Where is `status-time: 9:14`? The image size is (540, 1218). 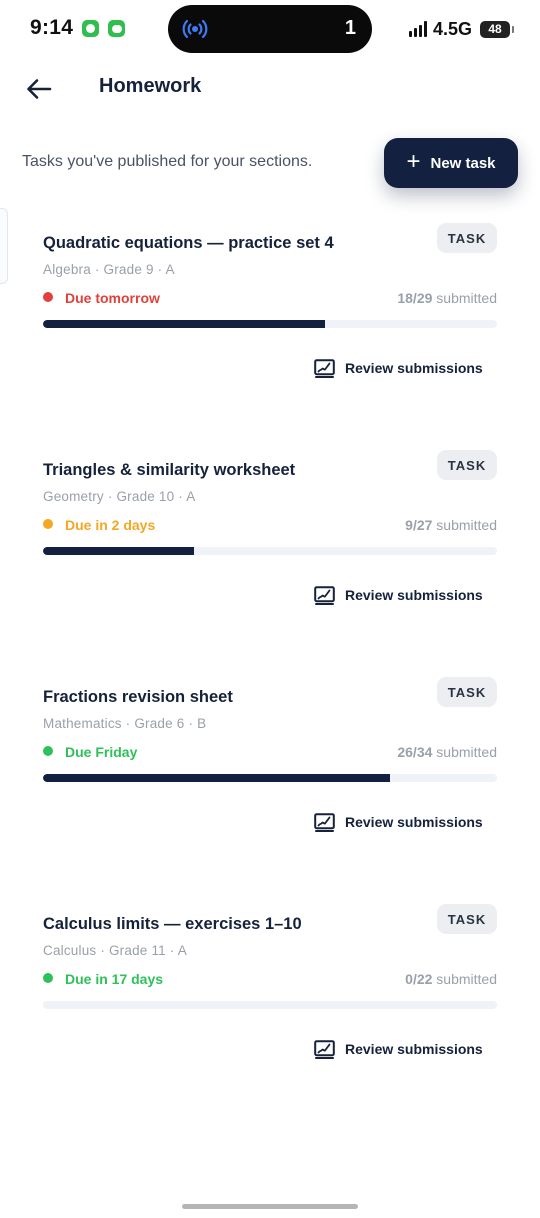 status-time: 9:14 is located at coordinates (52, 27).